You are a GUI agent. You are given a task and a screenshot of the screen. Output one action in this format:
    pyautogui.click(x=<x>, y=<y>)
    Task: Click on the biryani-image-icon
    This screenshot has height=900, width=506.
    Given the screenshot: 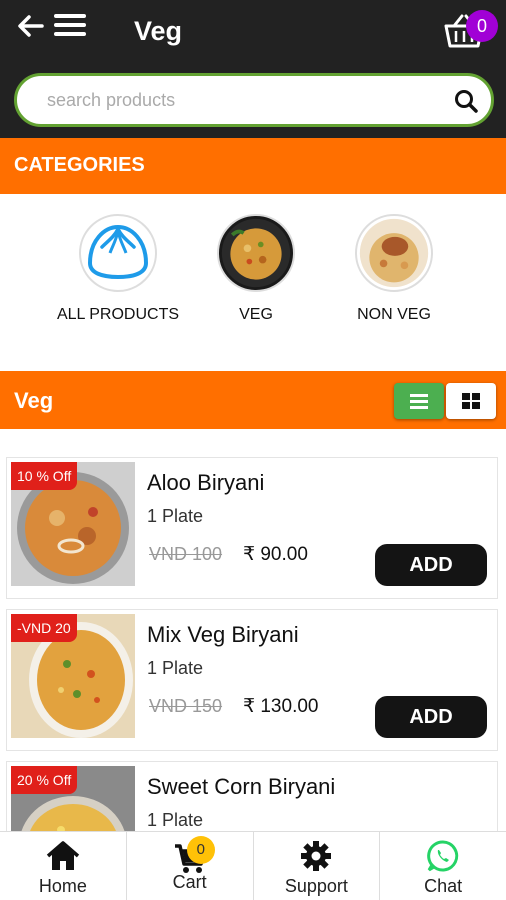 What is the action you would take?
    pyautogui.click(x=256, y=253)
    